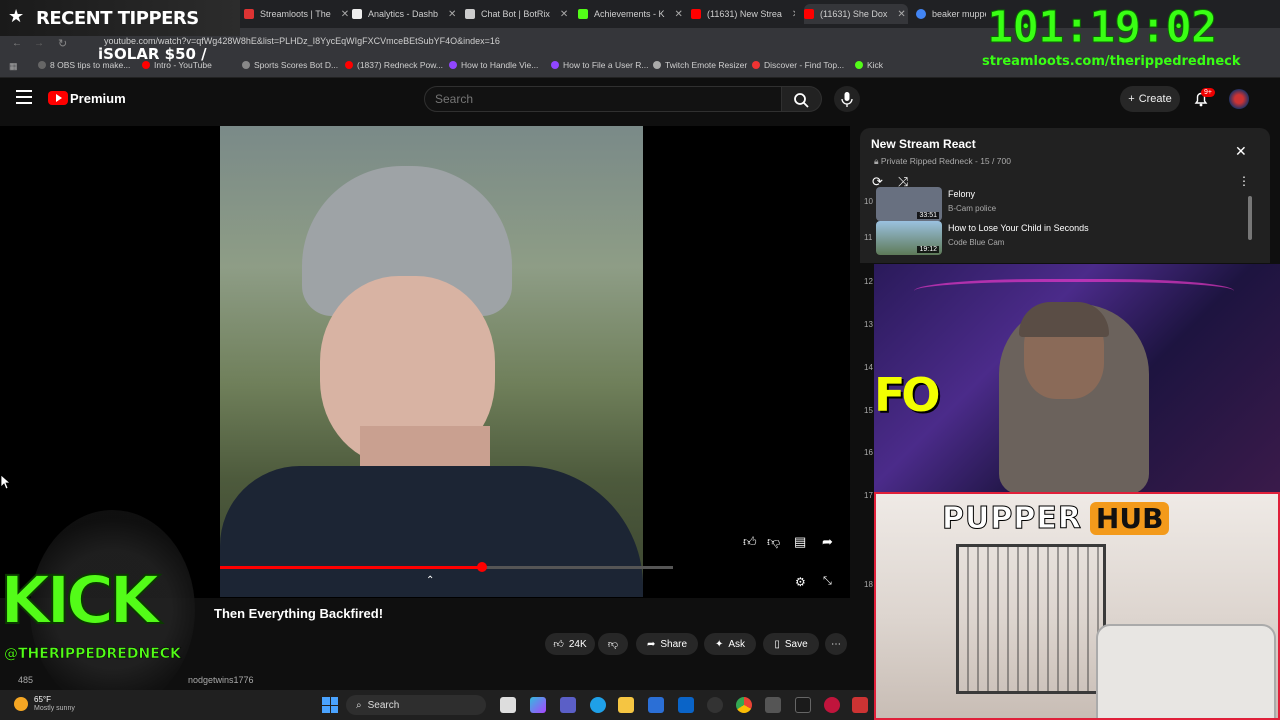 The image size is (1280, 720). What do you see at coordinates (876, 161) in the screenshot?
I see `lock-icon: 🔒︎` at bounding box center [876, 161].